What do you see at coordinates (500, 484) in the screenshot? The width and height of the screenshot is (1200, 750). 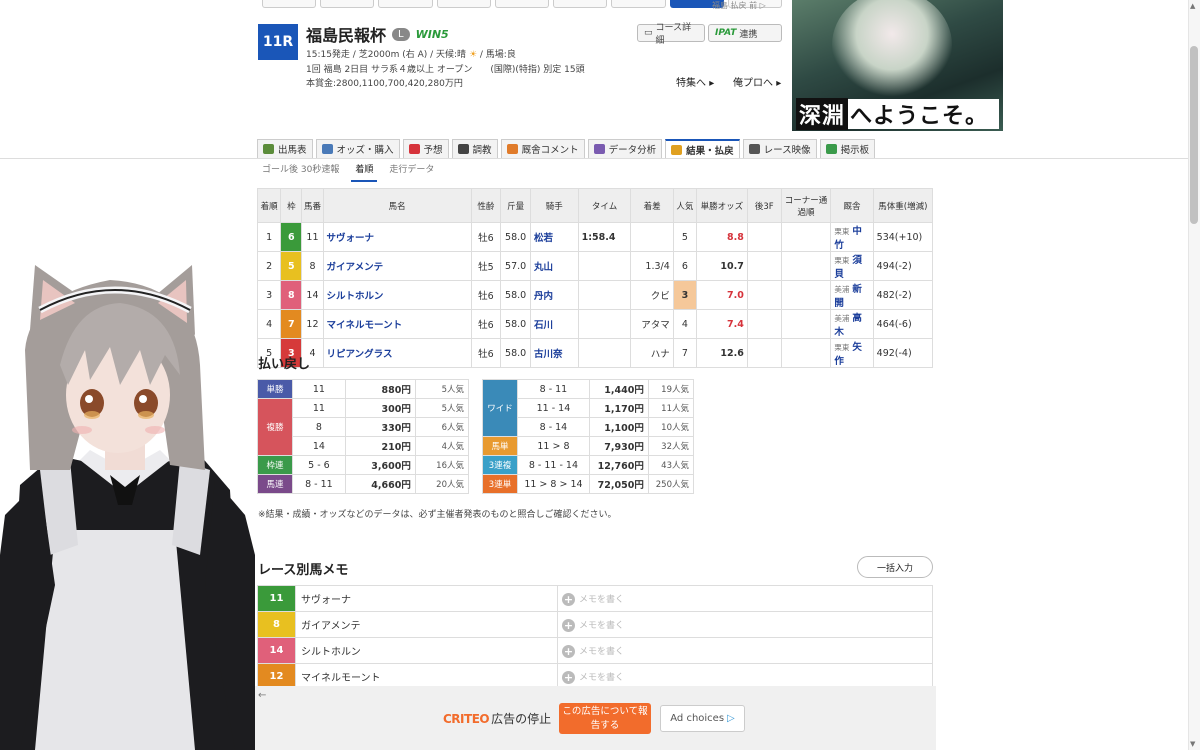 I see `payout-type: 3連単` at bounding box center [500, 484].